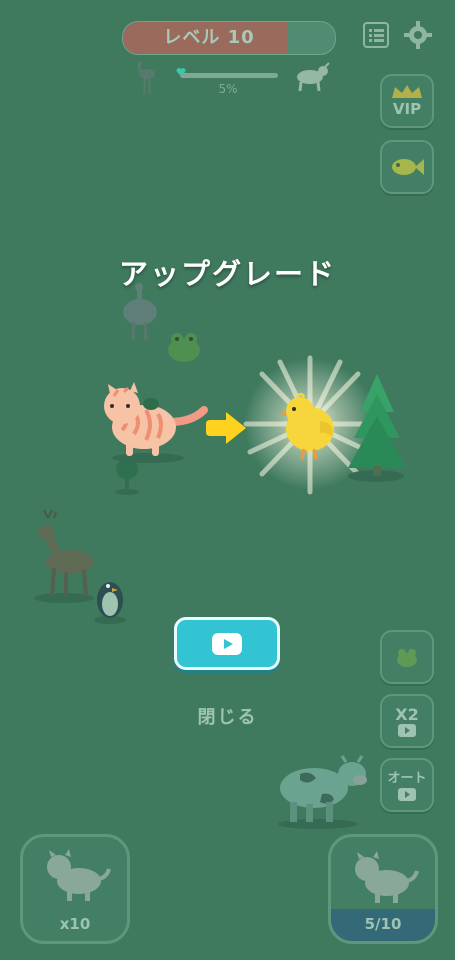 The width and height of the screenshot is (455, 960). Describe the element at coordinates (383, 924) in the screenshot. I see `merge-card-label: 5/10` at that location.